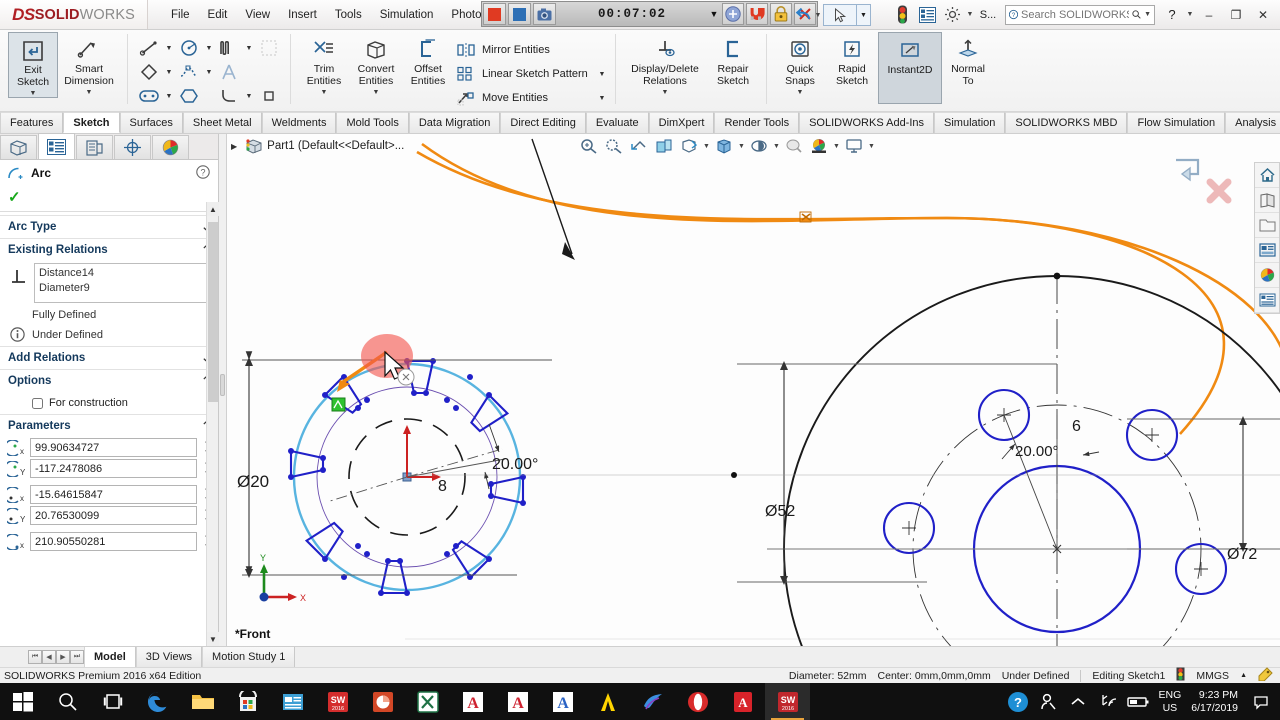  Describe the element at coordinates (617, 122) in the screenshot. I see `tab-evaluate: Evaluate` at that location.